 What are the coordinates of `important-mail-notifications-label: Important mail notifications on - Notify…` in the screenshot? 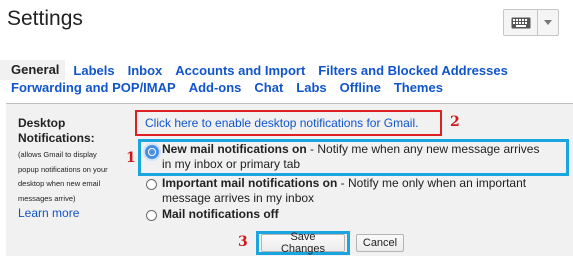 It's located at (344, 191).